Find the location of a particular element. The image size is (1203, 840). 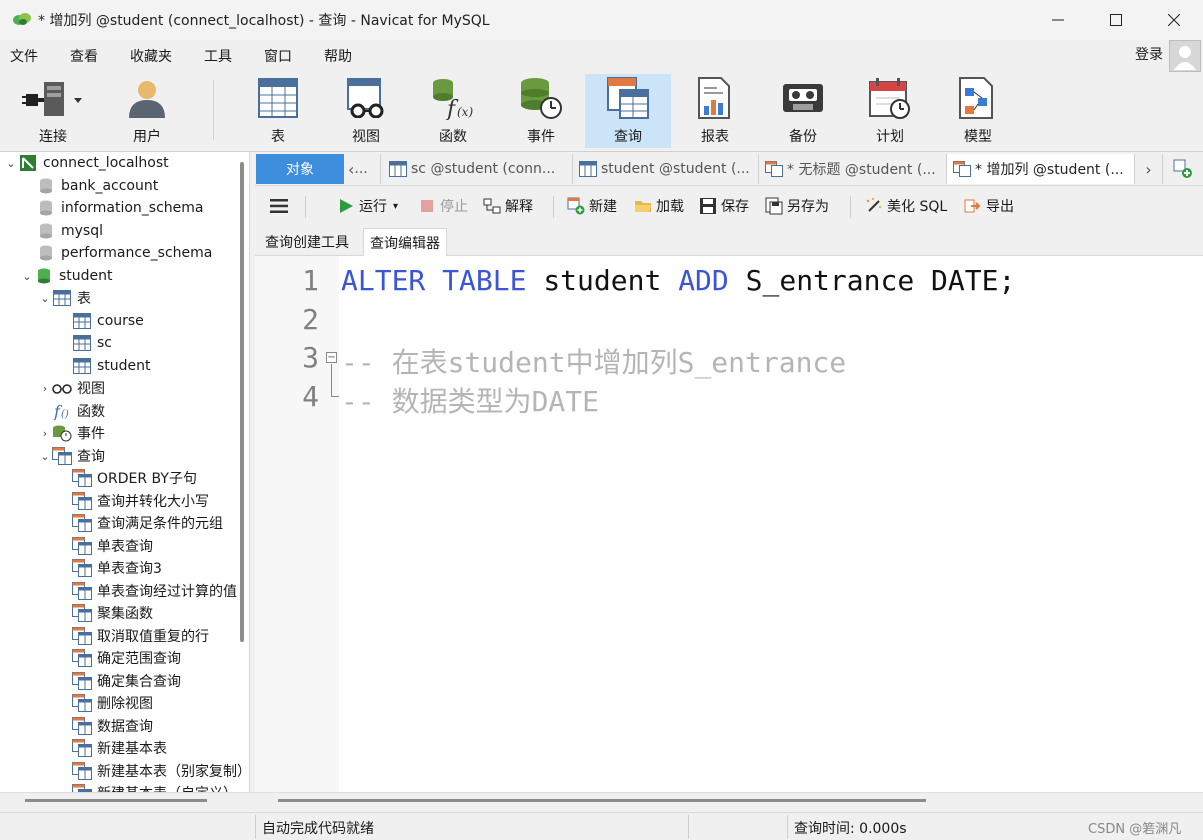

tree-query-item: 单表查询 is located at coordinates (105, 546).